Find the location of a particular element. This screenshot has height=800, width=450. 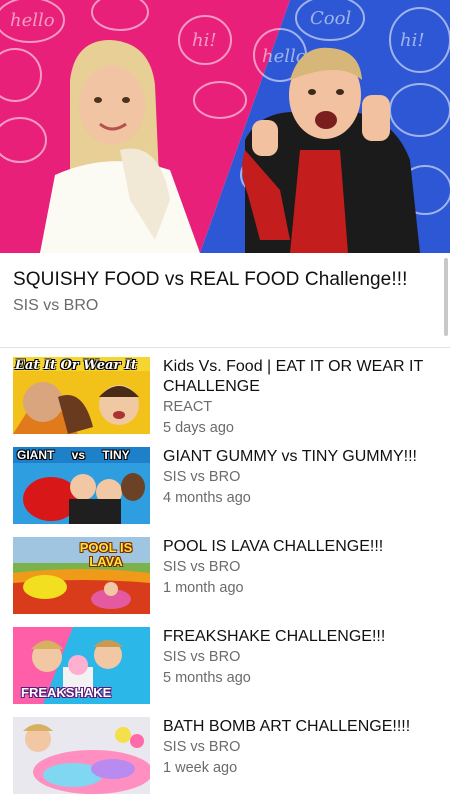

video-age: 1 month ago is located at coordinates (203, 588).